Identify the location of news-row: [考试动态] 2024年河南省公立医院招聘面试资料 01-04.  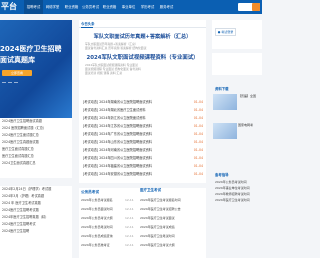
(142, 150).